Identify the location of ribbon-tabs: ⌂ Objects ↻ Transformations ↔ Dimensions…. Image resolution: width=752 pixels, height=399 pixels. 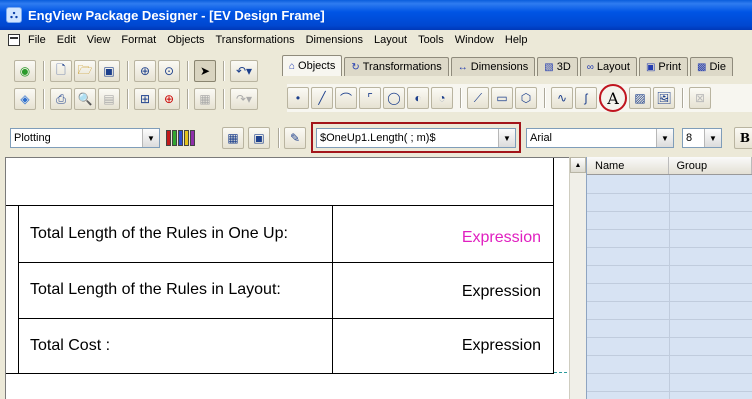
(508, 66).